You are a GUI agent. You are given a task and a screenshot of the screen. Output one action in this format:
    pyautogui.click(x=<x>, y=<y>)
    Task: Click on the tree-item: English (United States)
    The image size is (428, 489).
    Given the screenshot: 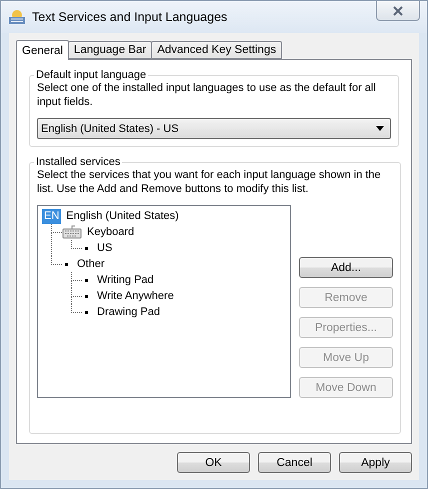 What is the action you would take?
    pyautogui.click(x=122, y=216)
    